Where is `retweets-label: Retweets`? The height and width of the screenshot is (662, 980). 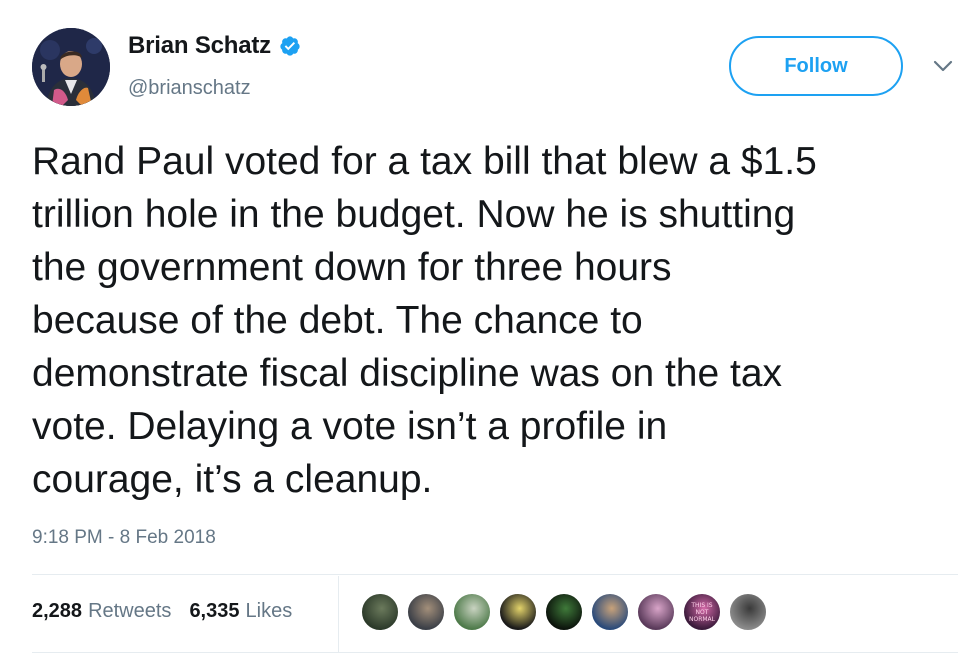
retweets-label: Retweets is located at coordinates (130, 611).